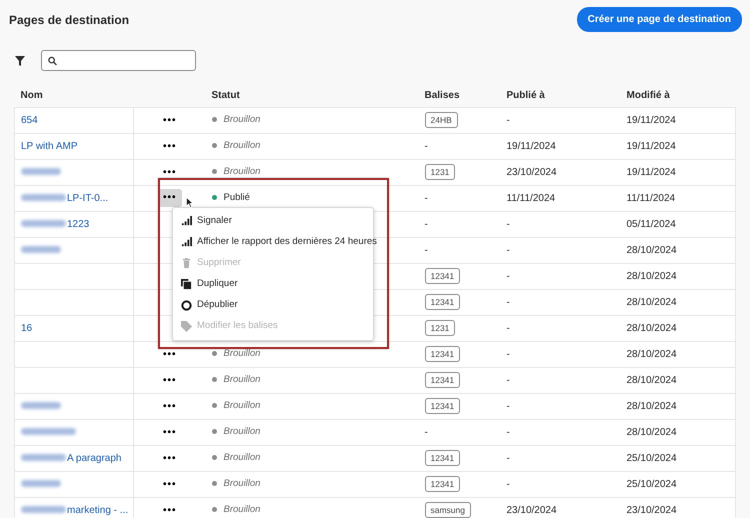 The height and width of the screenshot is (518, 750). I want to click on page-name-link: 654, so click(29, 120).